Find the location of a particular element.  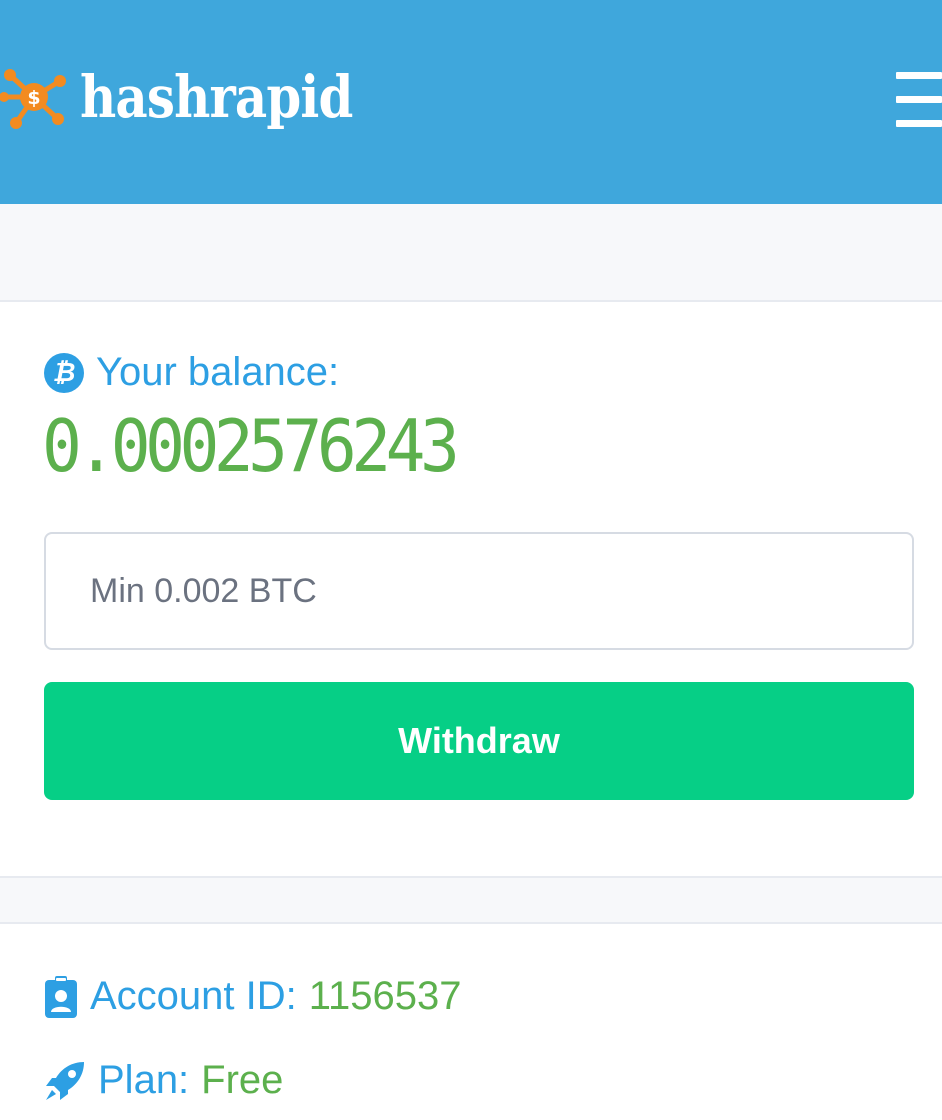

brand-name: hashrapid is located at coordinates (216, 97).